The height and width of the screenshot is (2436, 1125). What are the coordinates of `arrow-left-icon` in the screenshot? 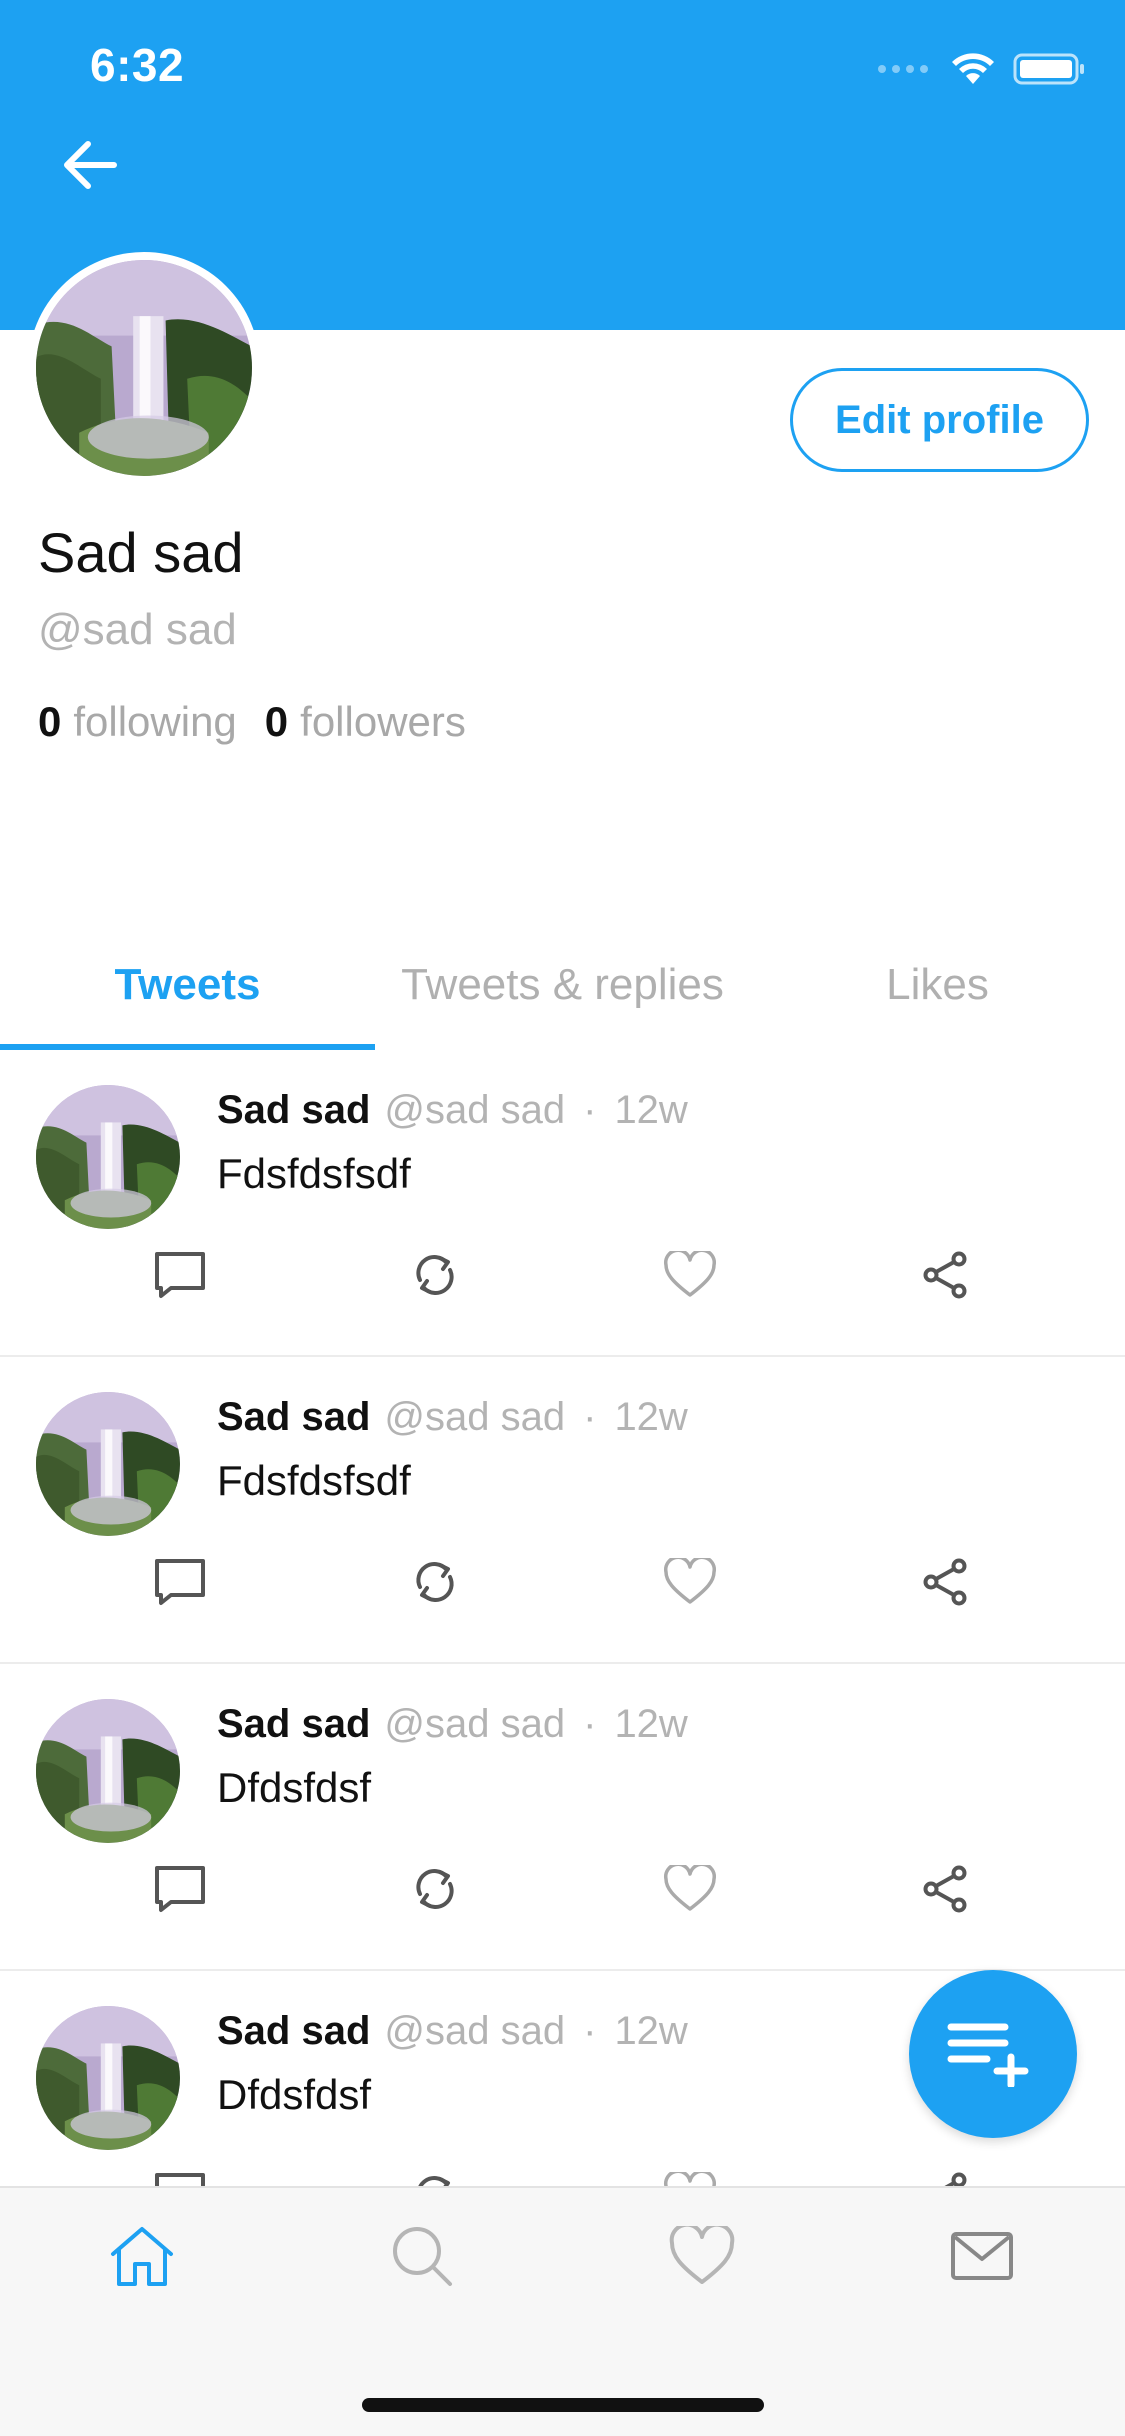 It's located at (90, 165).